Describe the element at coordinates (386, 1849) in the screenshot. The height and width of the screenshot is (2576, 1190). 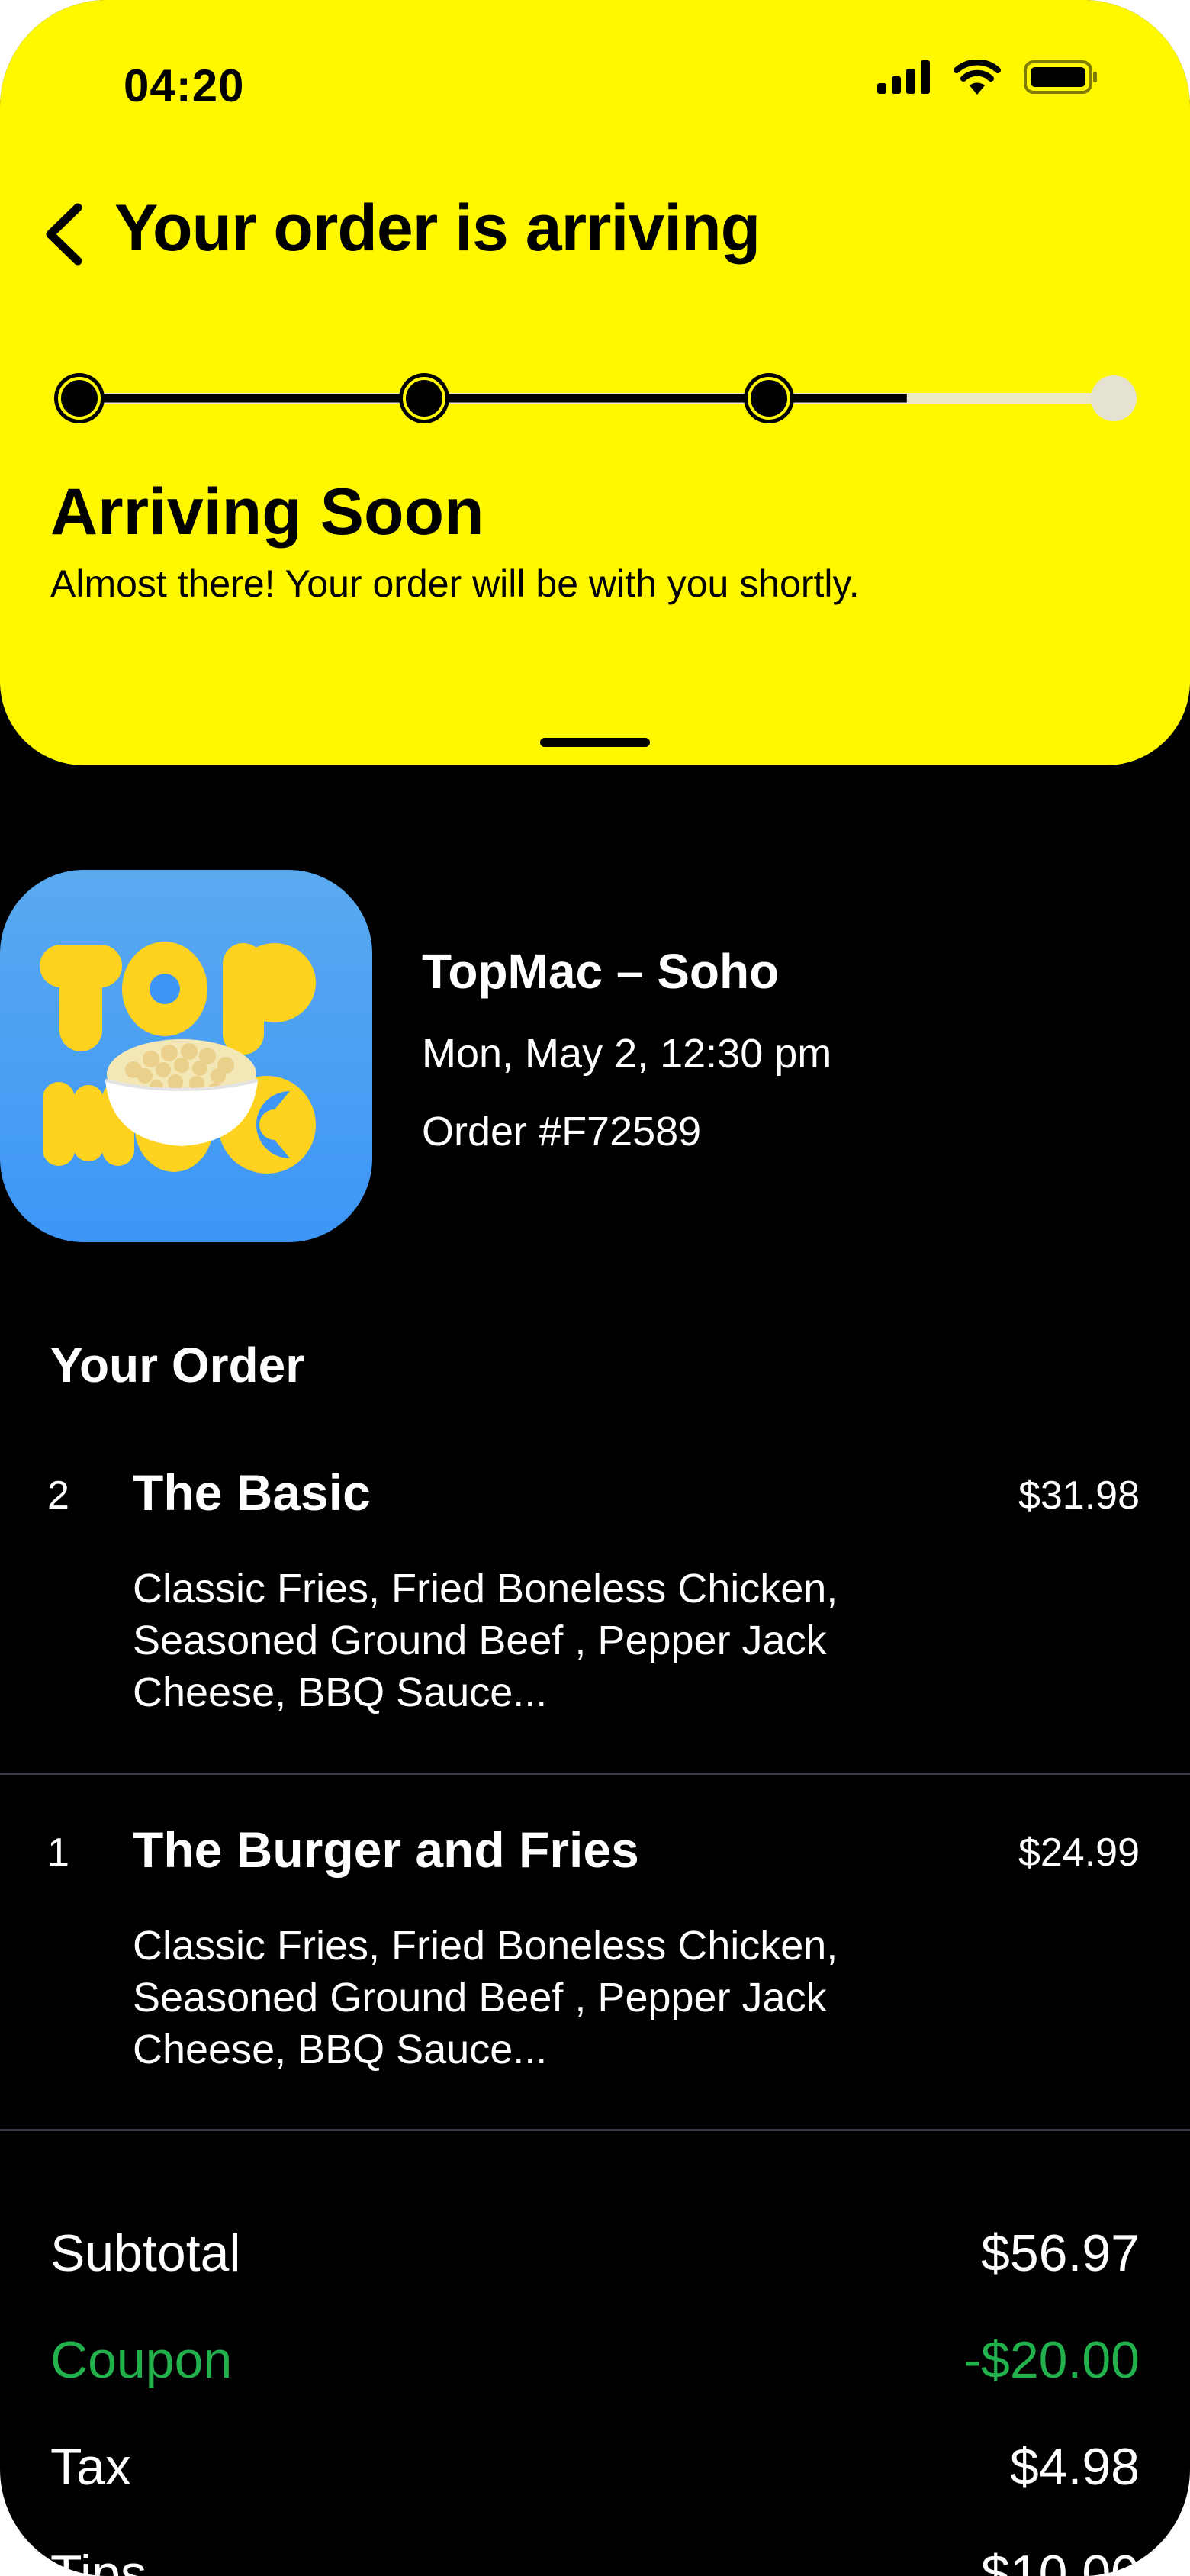
I see `item-name: The Burger and Fries` at that location.